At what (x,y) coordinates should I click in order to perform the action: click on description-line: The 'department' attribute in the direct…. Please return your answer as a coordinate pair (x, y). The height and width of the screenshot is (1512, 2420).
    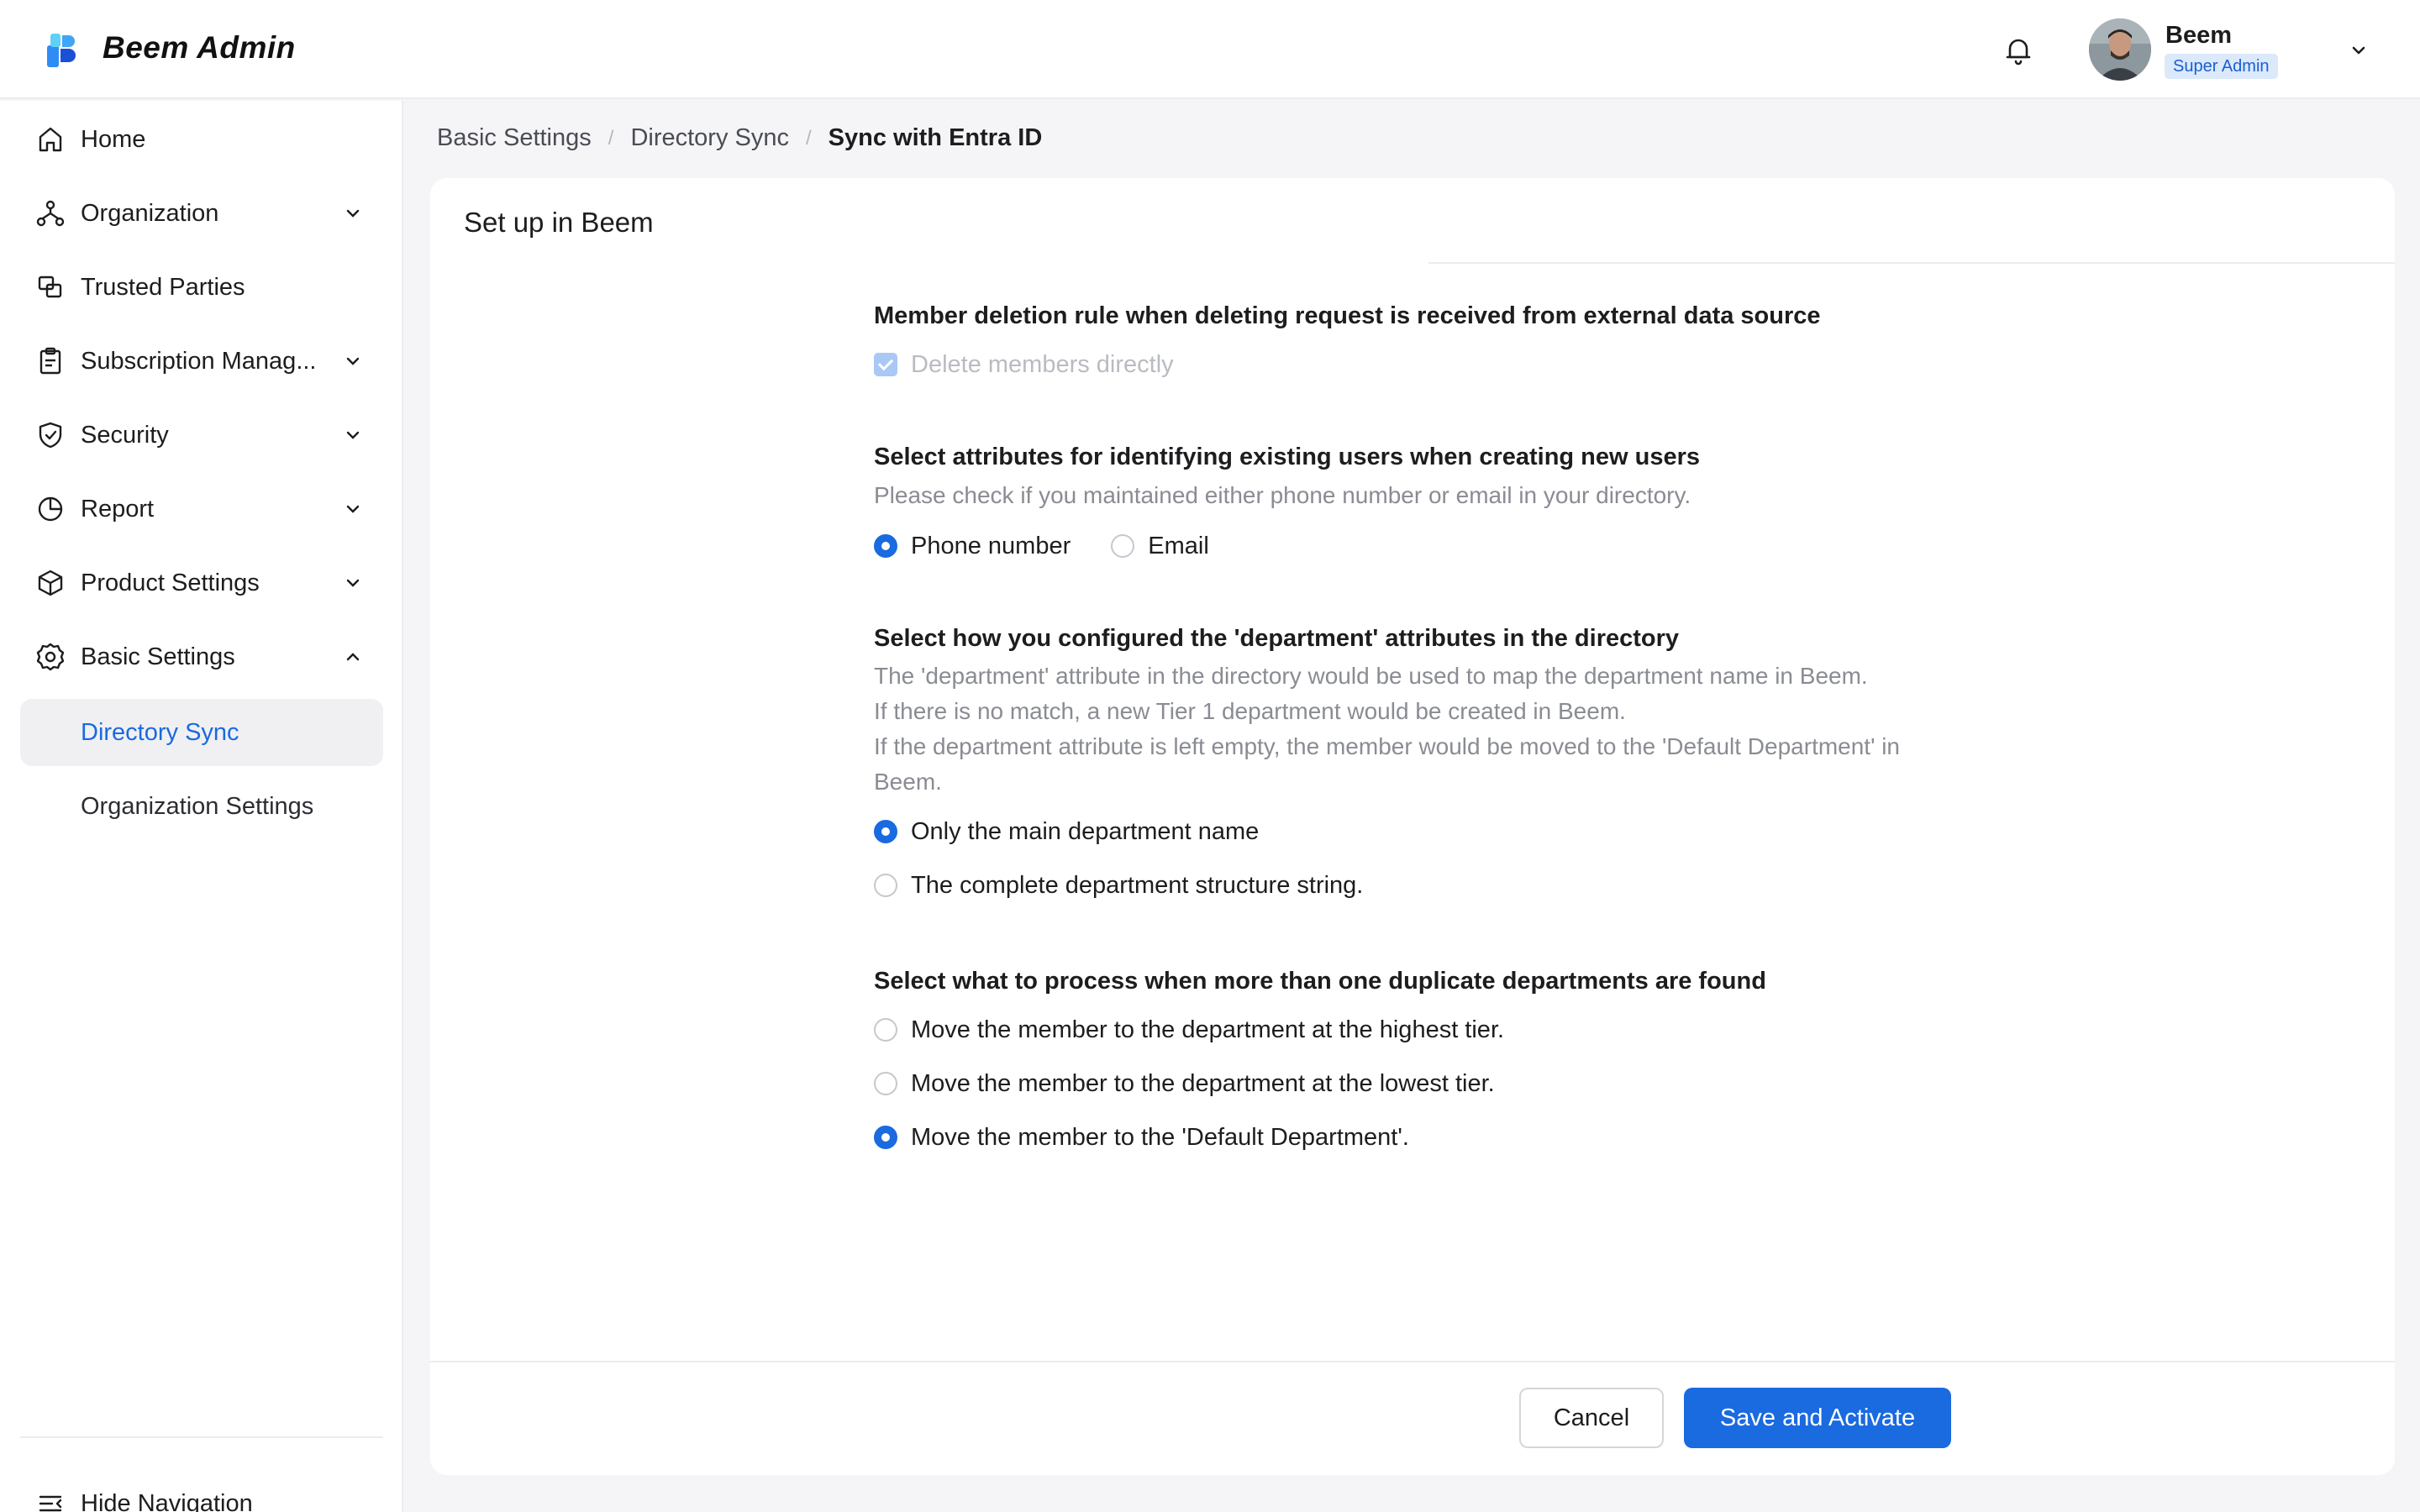
    Looking at the image, I should click on (1371, 676).